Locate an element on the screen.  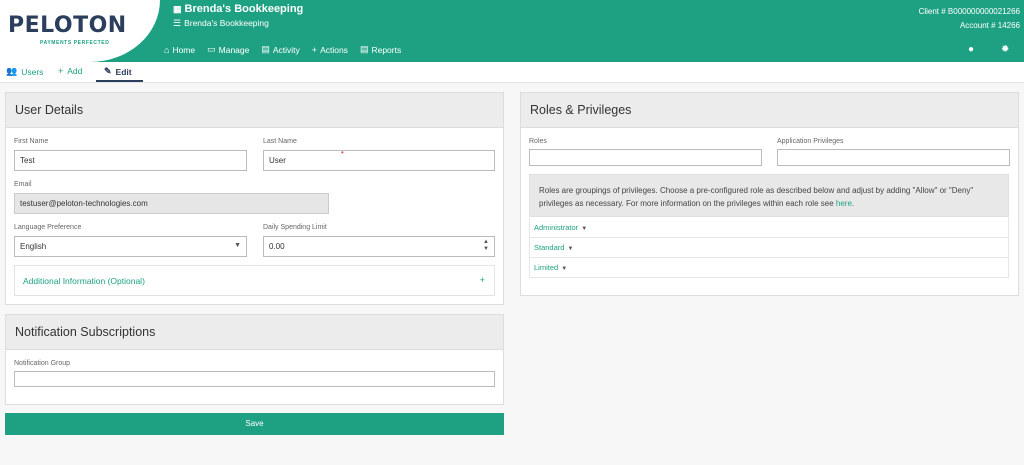
role-standard: Standard ▼ is located at coordinates (769, 248).